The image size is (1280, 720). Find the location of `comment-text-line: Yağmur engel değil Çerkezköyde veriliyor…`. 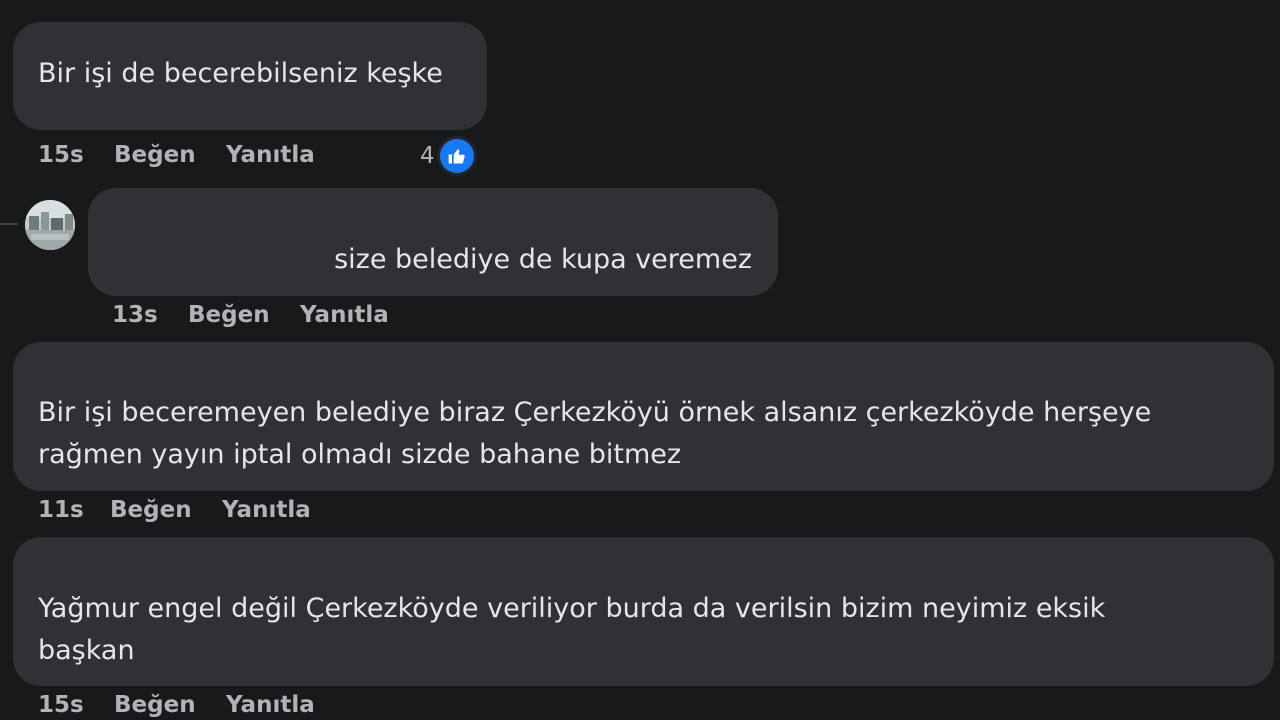

comment-text-line: Yağmur engel değil Çerkezköyde veriliyor… is located at coordinates (572, 608).